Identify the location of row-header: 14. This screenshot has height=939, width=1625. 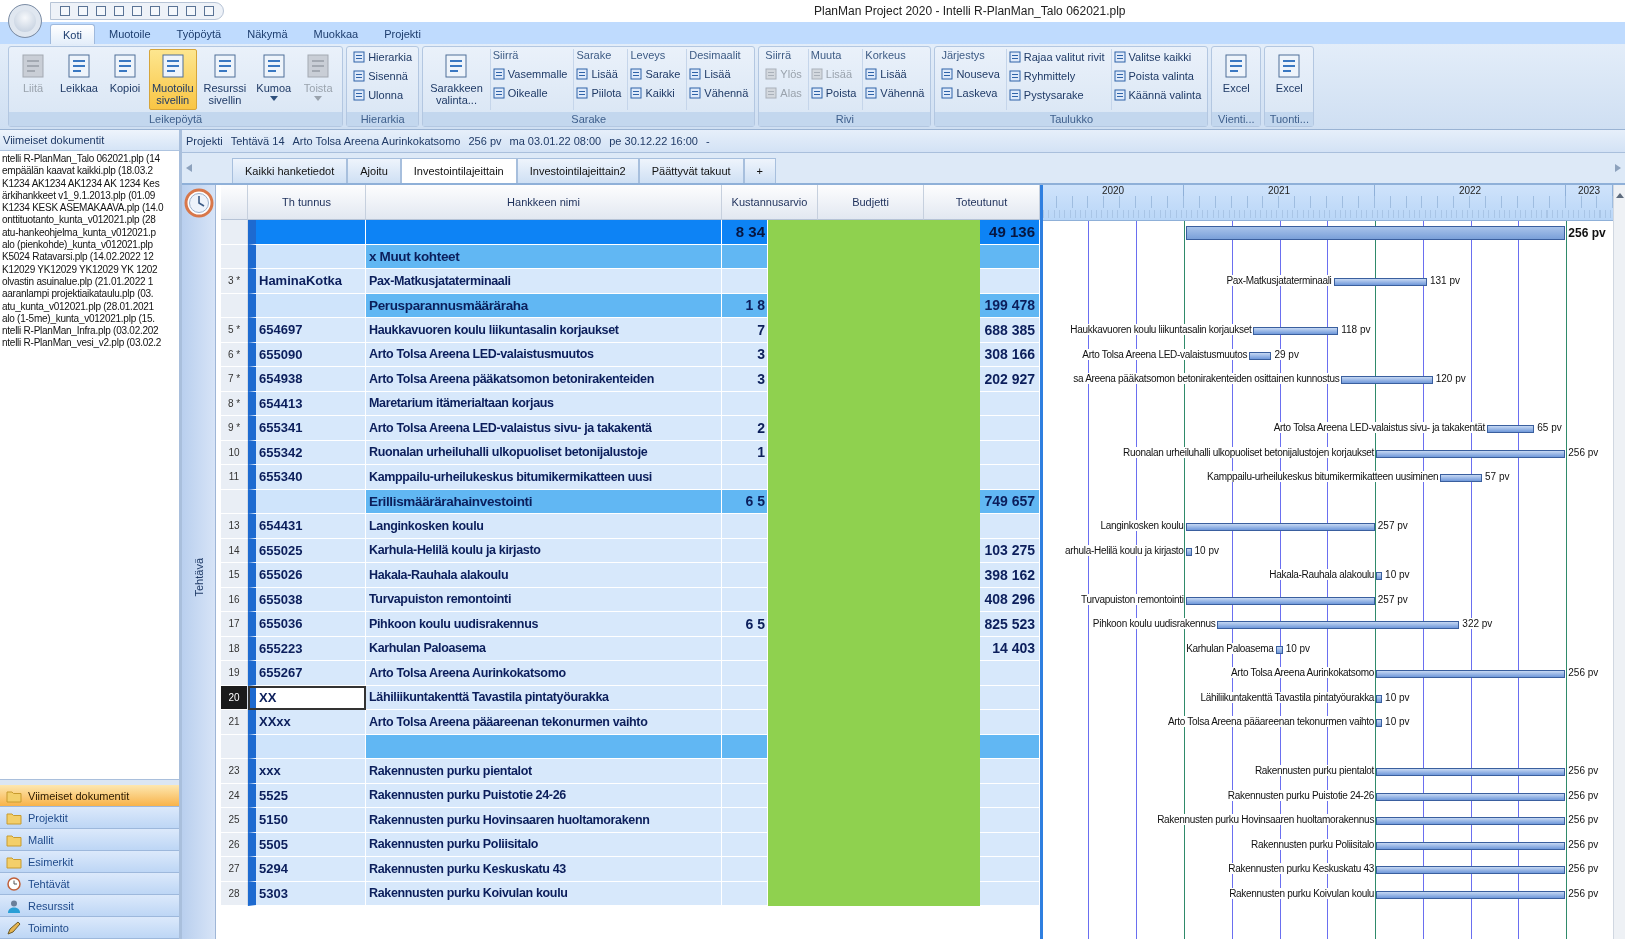
(234, 550).